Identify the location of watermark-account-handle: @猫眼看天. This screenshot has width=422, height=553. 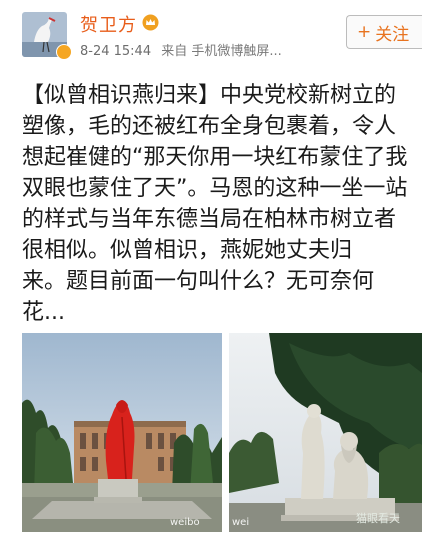
(380, 547).